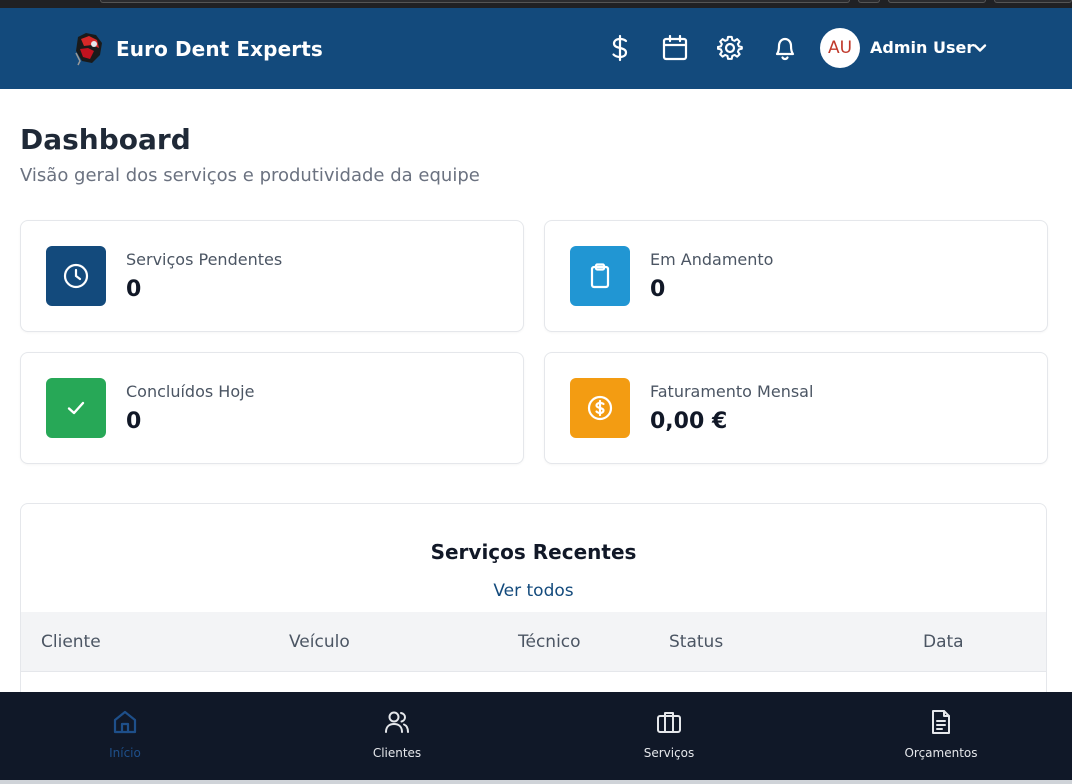  Describe the element at coordinates (980, 48) in the screenshot. I see `chevron-down-icon` at that location.